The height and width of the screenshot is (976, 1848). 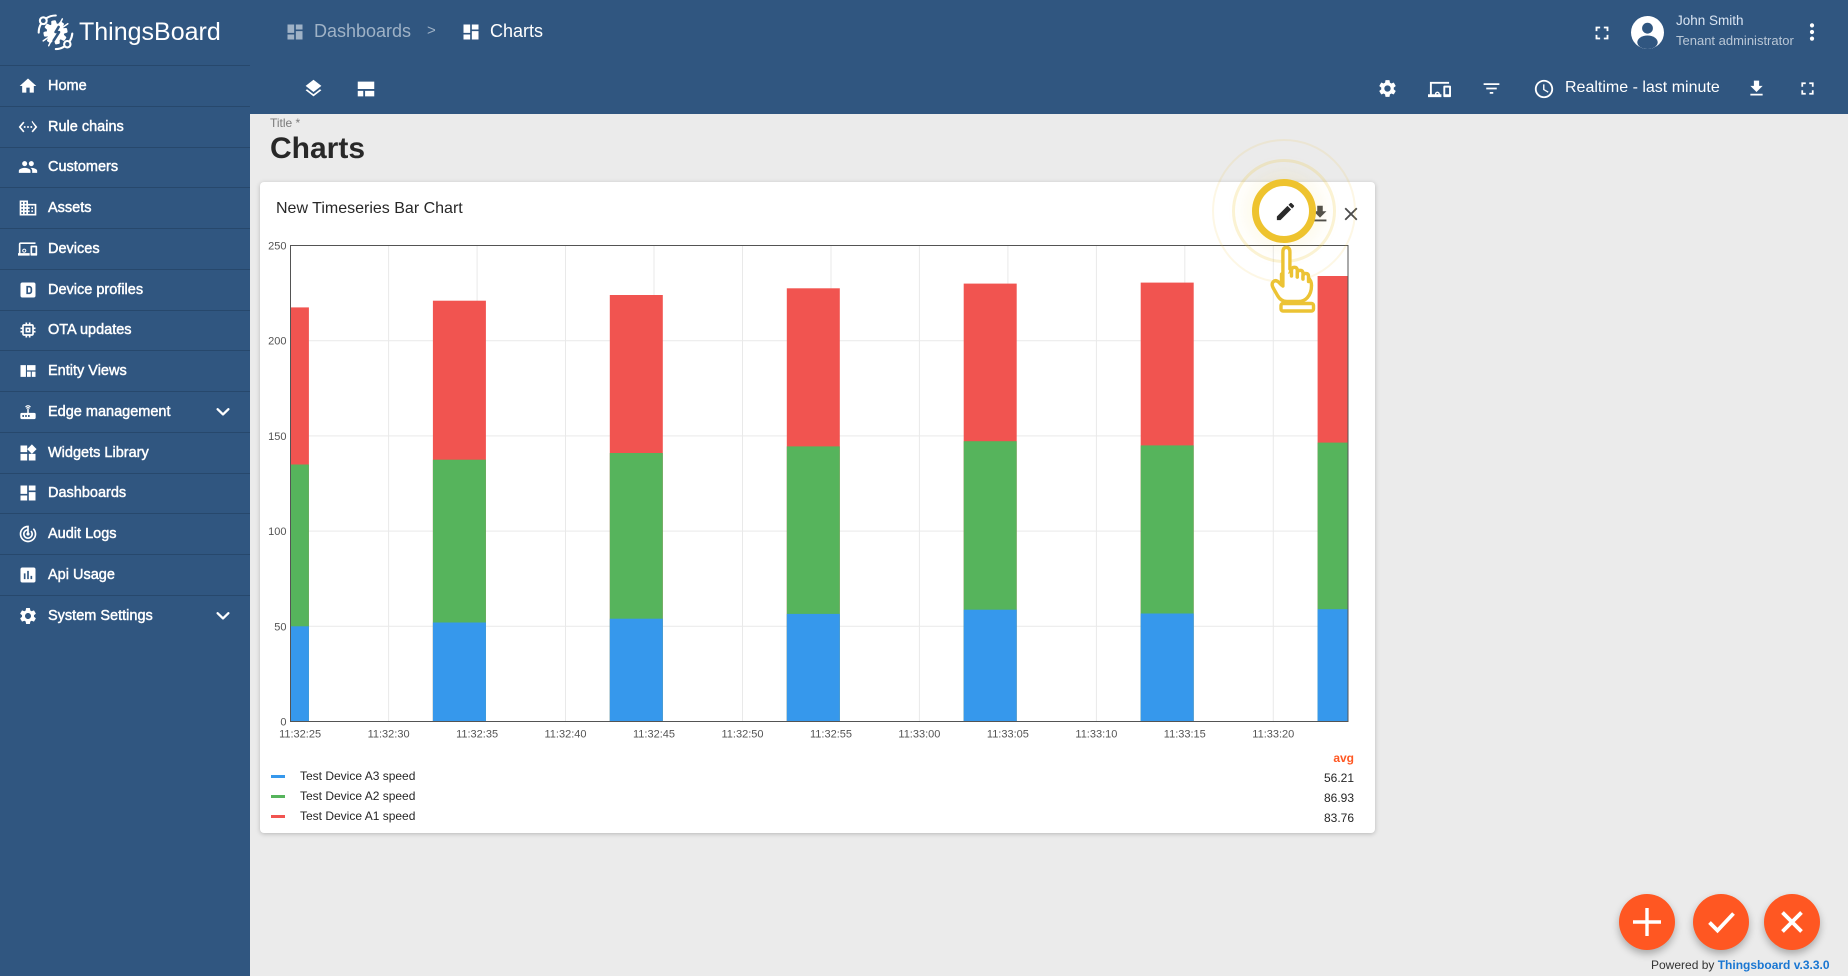 What do you see at coordinates (277, 247) in the screenshot?
I see `svg-text: 250` at bounding box center [277, 247].